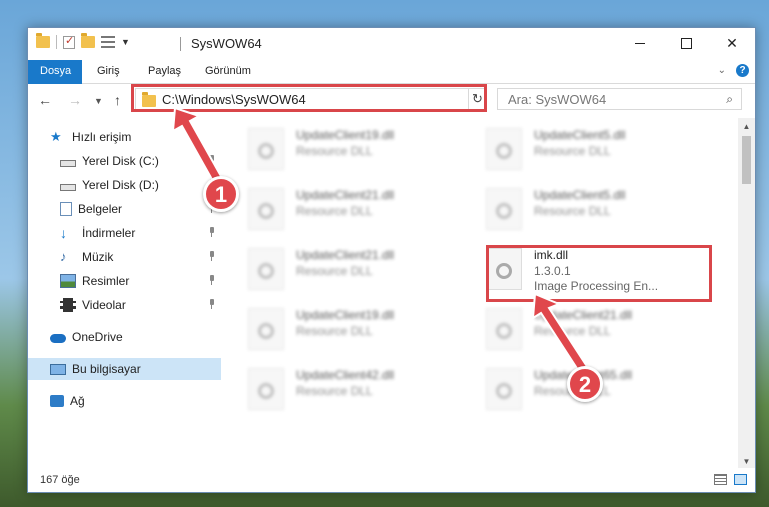  What do you see at coordinates (221, 194) in the screenshot?
I see `callout-marker-1: 1` at bounding box center [221, 194].